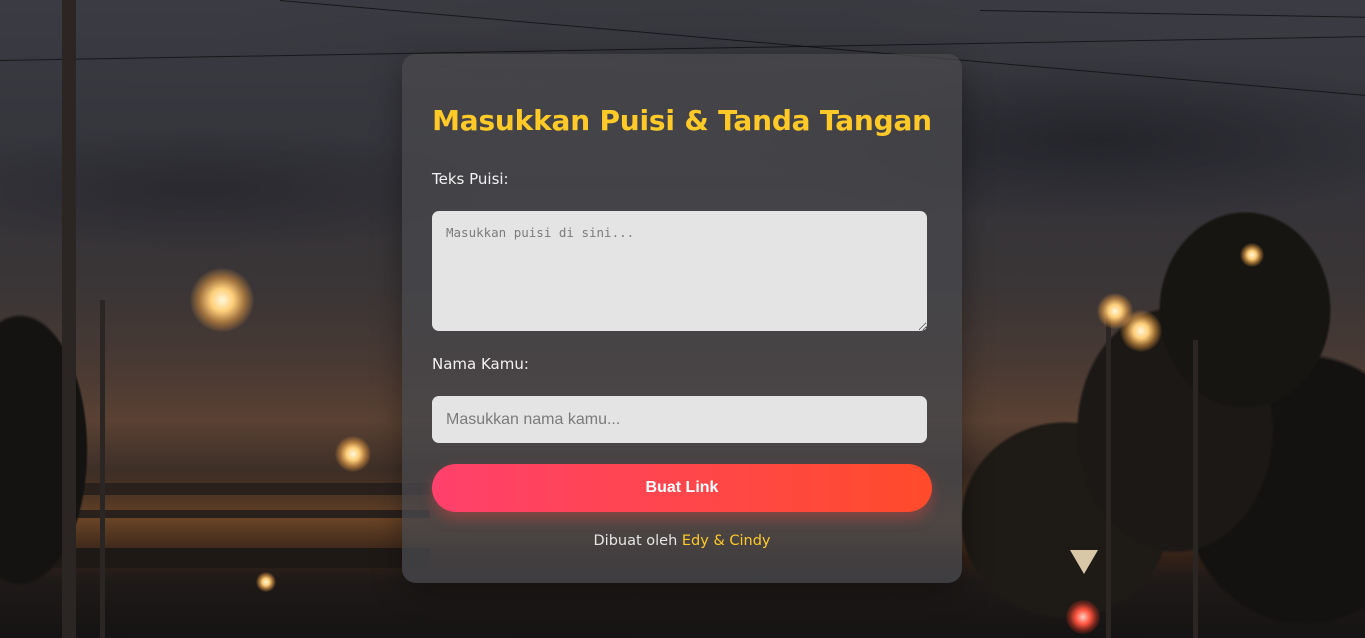 The width and height of the screenshot is (1365, 638). Describe the element at coordinates (679, 419) in the screenshot. I see `name-input` at that location.